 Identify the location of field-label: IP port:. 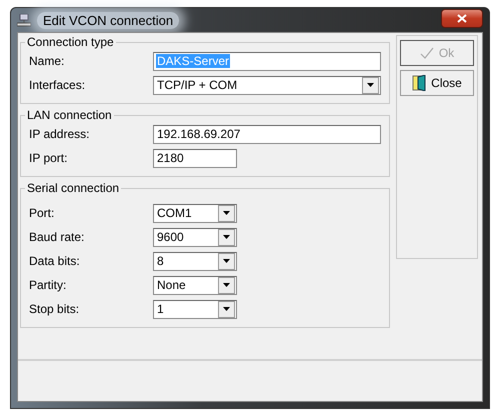
(48, 158).